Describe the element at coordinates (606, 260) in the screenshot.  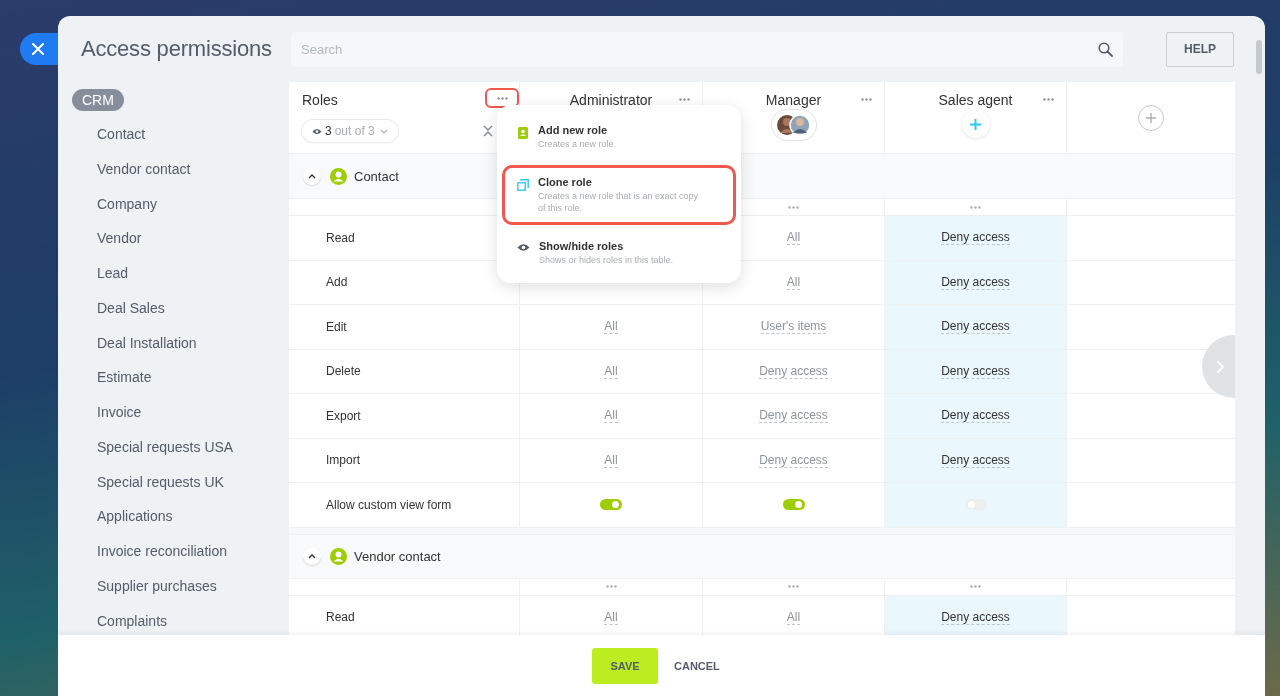
I see `menu-item-description: Shows or hides roles in this table.` at that location.